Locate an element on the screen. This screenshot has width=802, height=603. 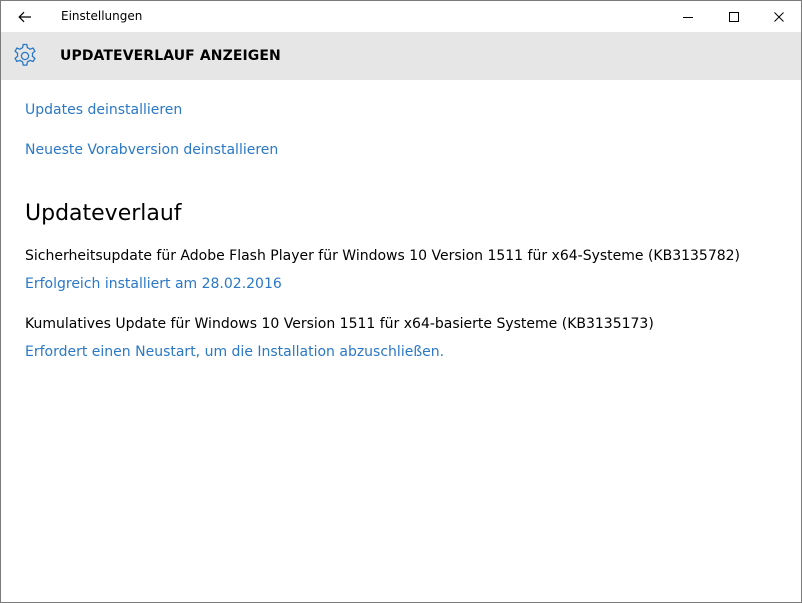
back-button is located at coordinates (25, 16).